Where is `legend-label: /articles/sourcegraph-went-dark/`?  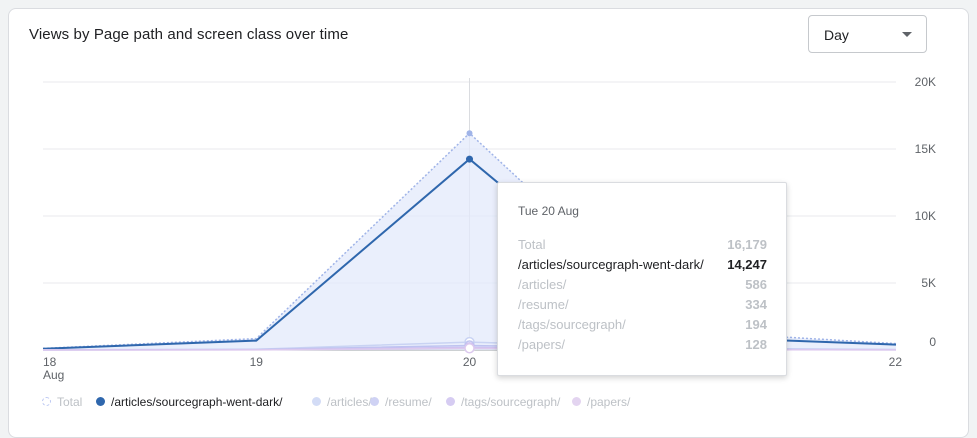
legend-label: /articles/sourcegraph-went-dark/ is located at coordinates (197, 401).